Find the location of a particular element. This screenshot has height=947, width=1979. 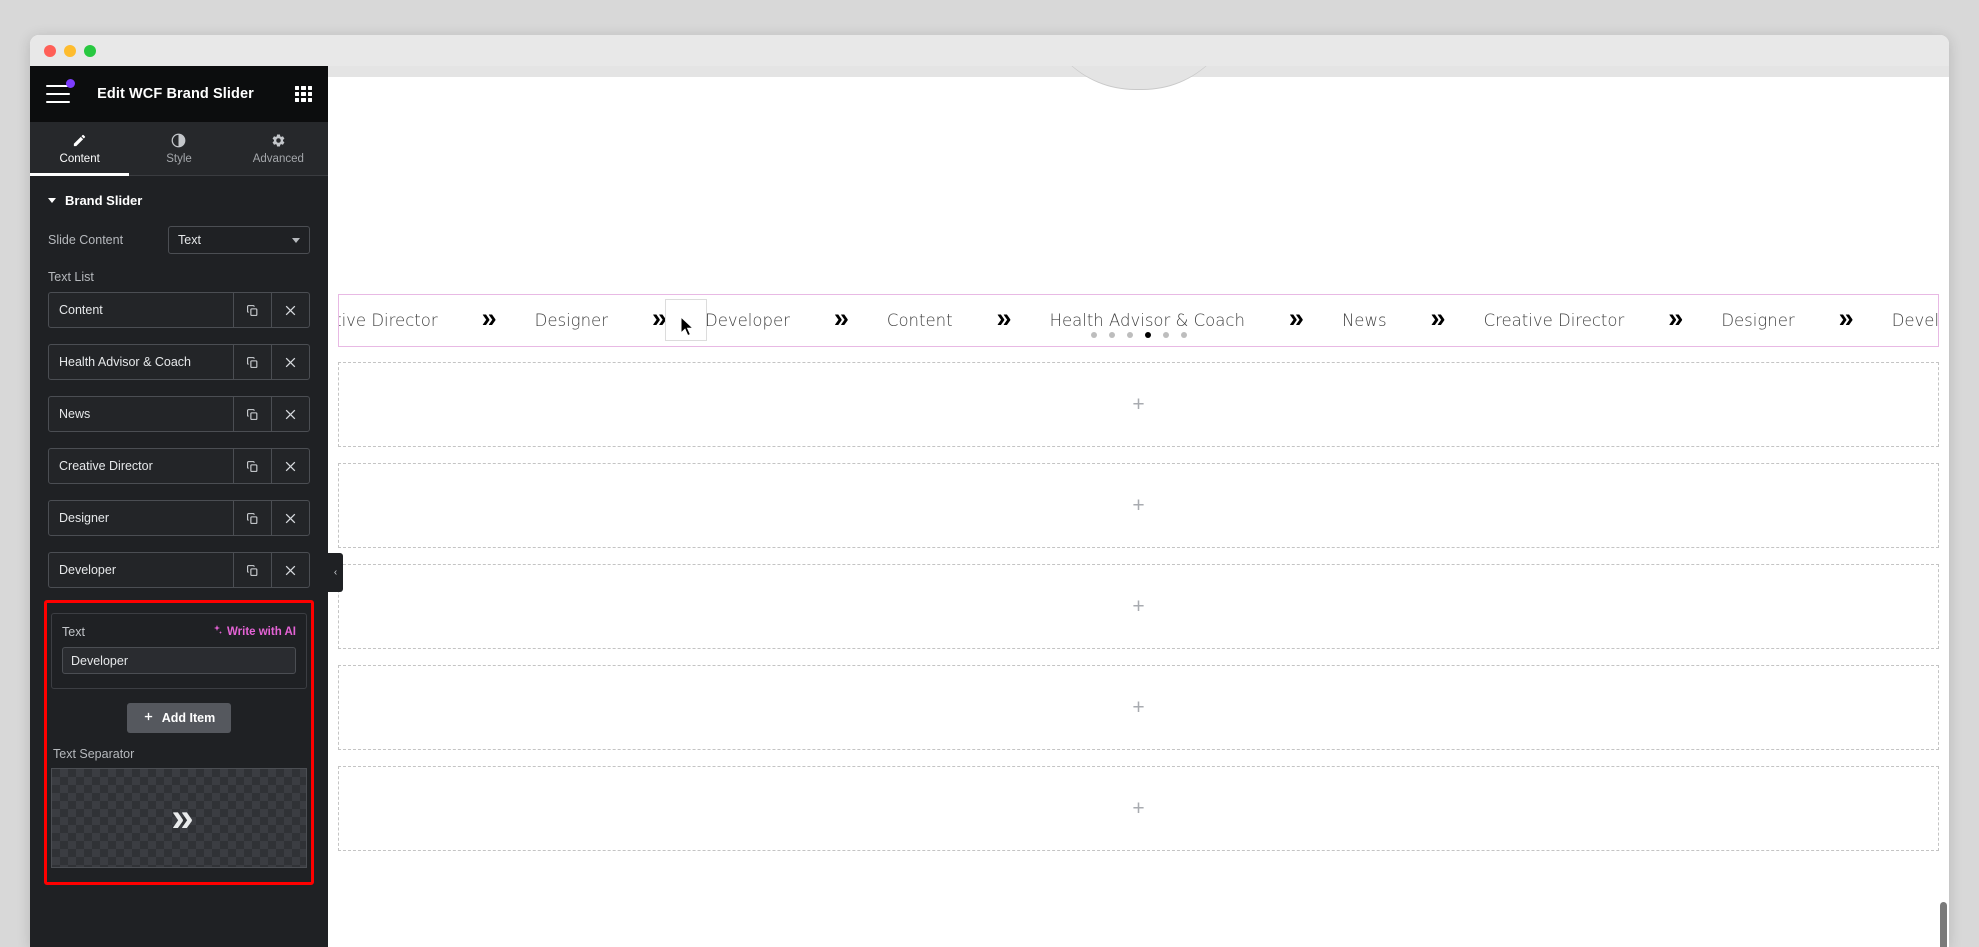

list-item: Content is located at coordinates (179, 310).